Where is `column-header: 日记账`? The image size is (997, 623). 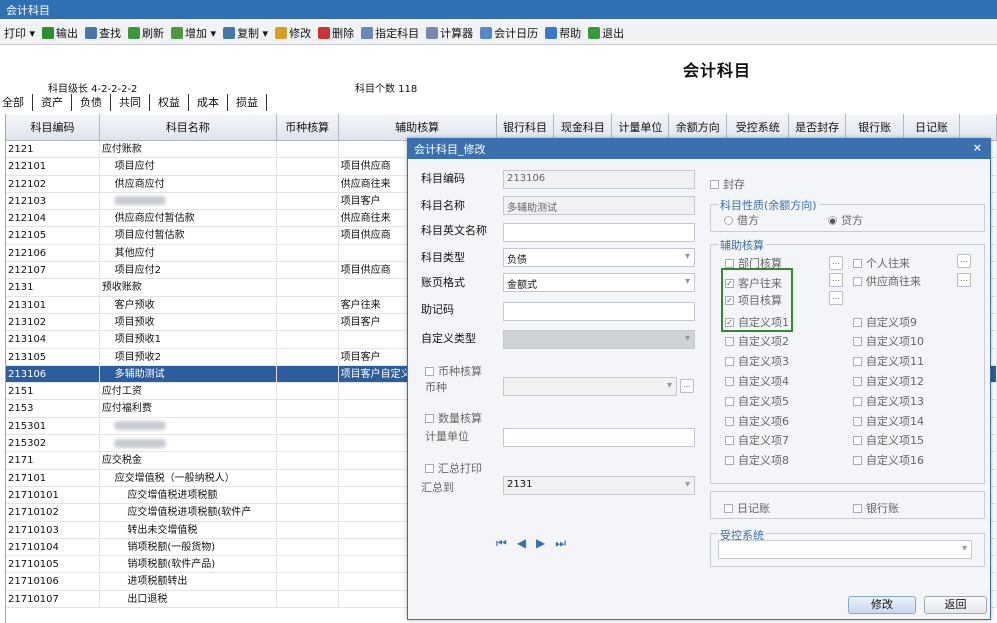 column-header: 日记账 is located at coordinates (932, 127).